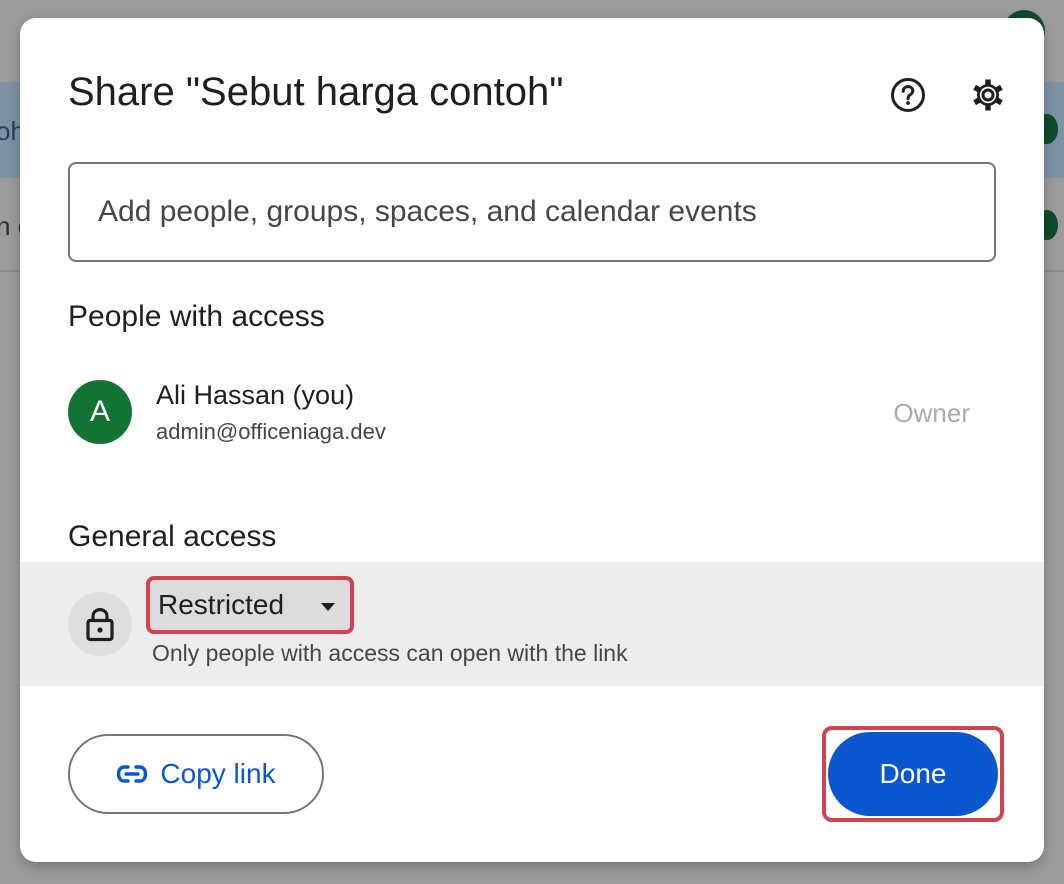 Image resolution: width=1064 pixels, height=884 pixels. I want to click on caret-down-icon, so click(328, 607).